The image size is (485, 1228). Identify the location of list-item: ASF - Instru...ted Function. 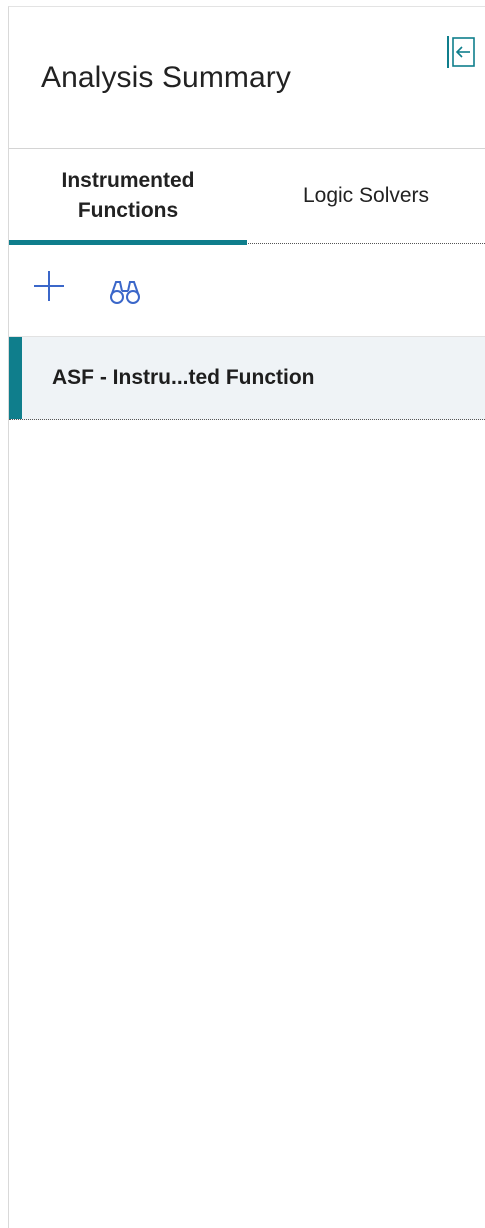
(247, 378).